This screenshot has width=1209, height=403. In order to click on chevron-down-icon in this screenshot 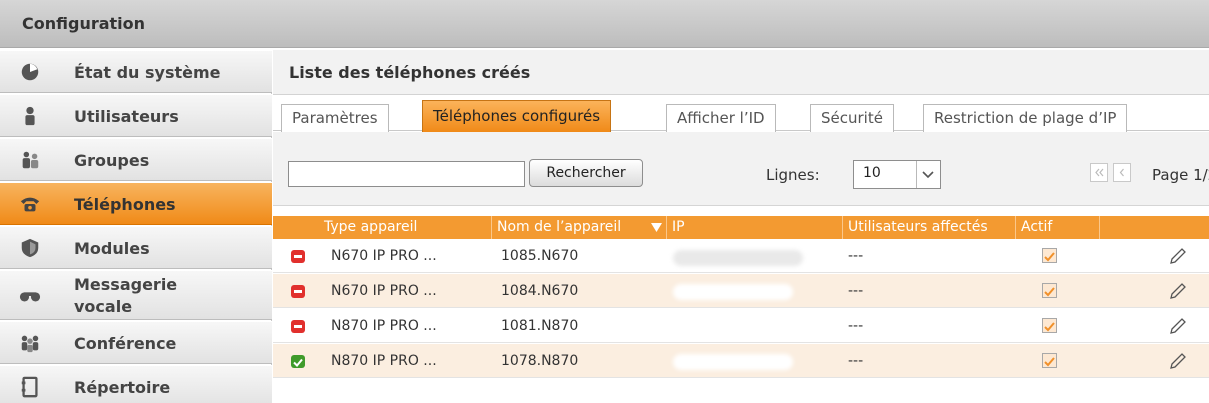, I will do `click(928, 174)`.